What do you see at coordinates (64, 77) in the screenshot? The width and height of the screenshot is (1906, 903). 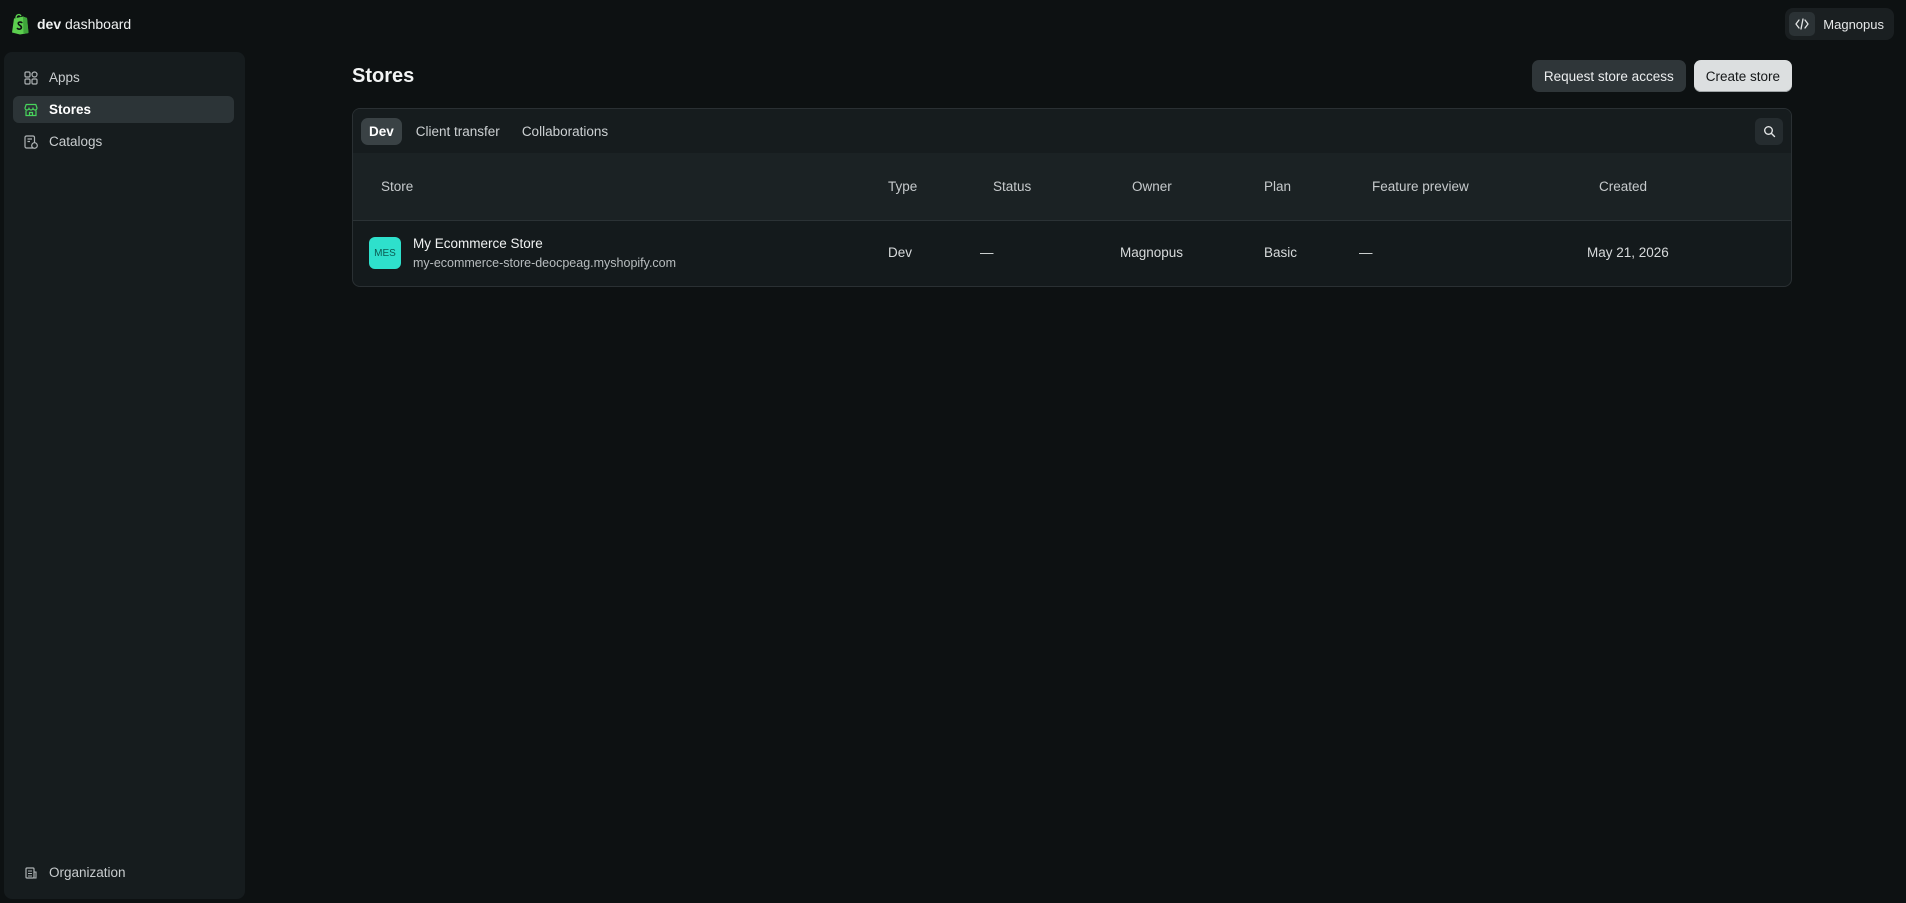 I see `sidebar-item-label: Apps` at bounding box center [64, 77].